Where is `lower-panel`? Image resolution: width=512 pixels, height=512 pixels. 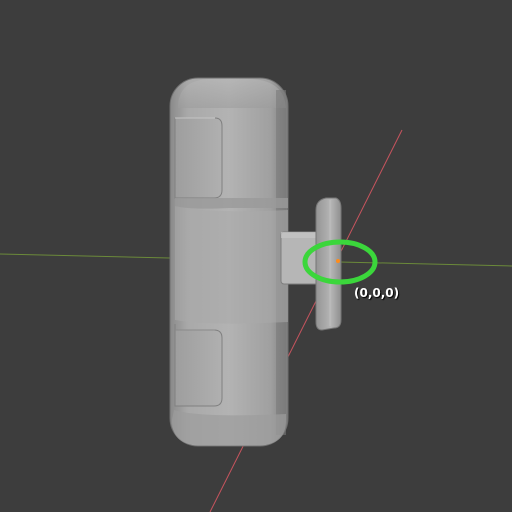
lower-panel is located at coordinates (198, 365).